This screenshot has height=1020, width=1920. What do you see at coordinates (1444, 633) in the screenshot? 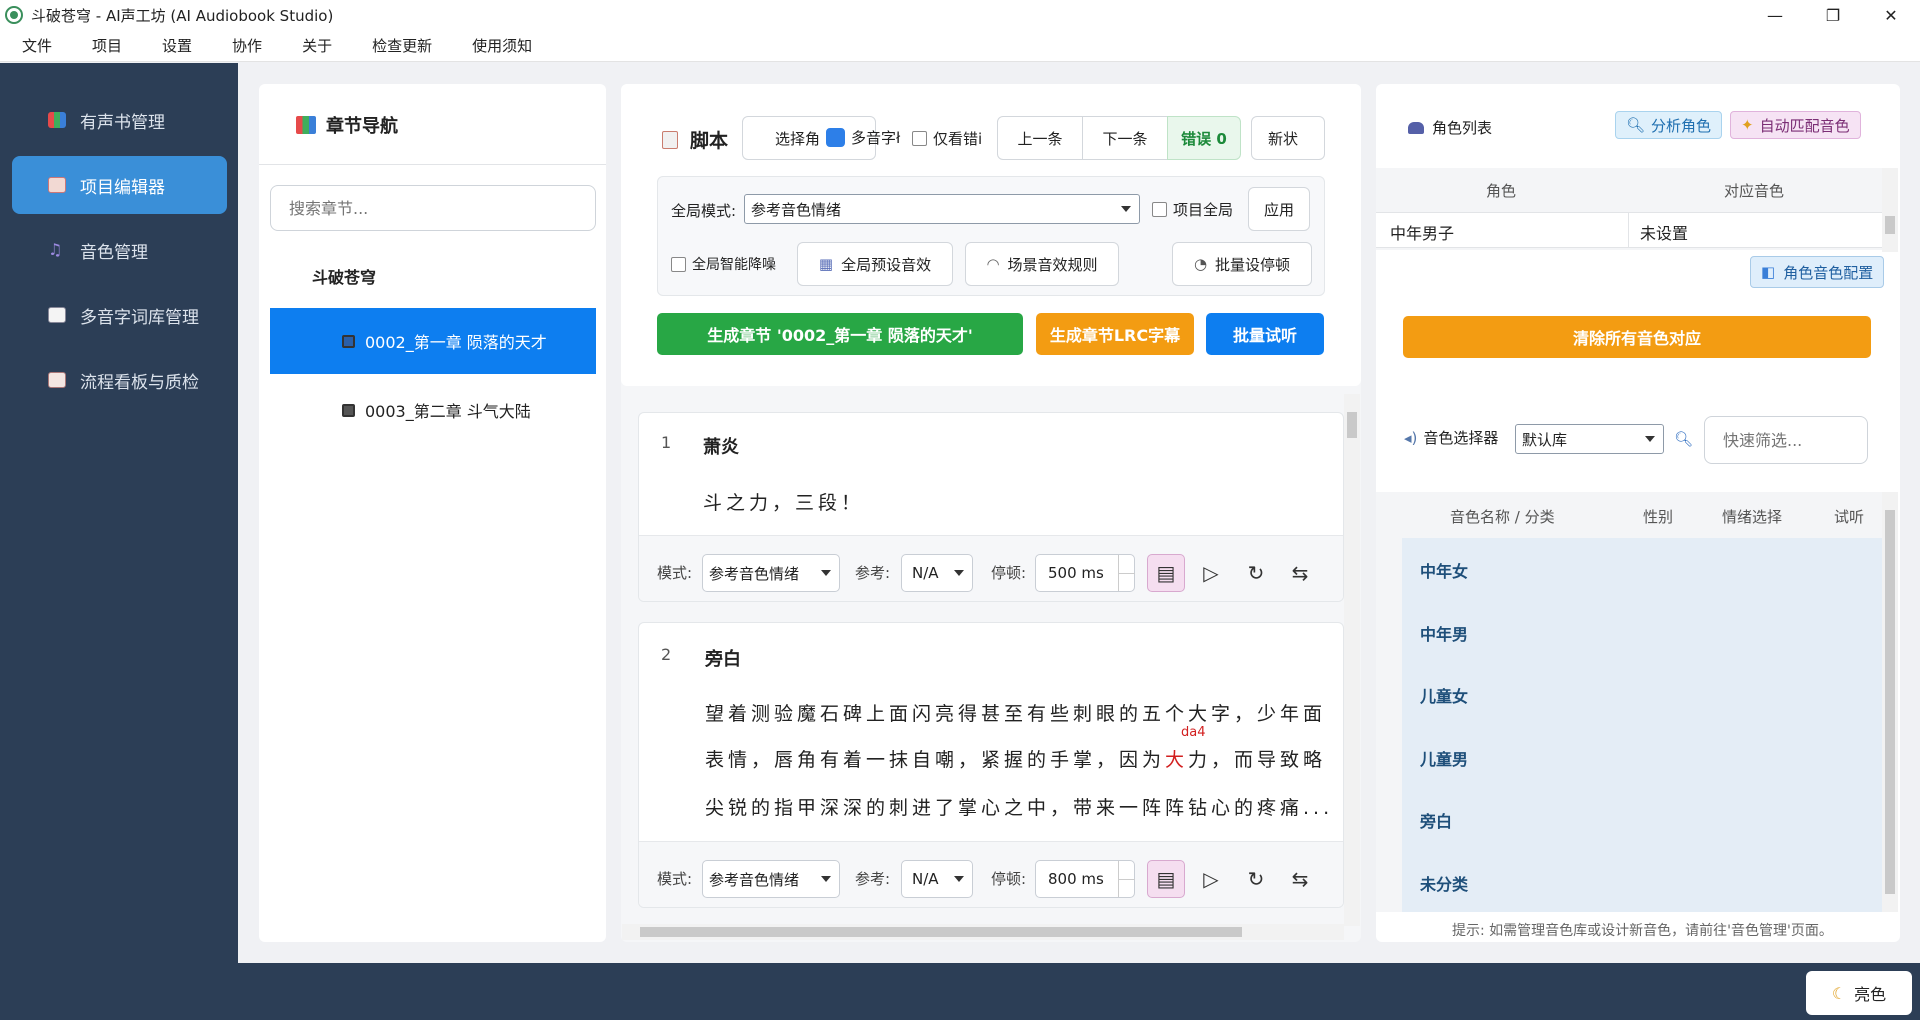
I see `voice-category-item: 中年男` at bounding box center [1444, 633].